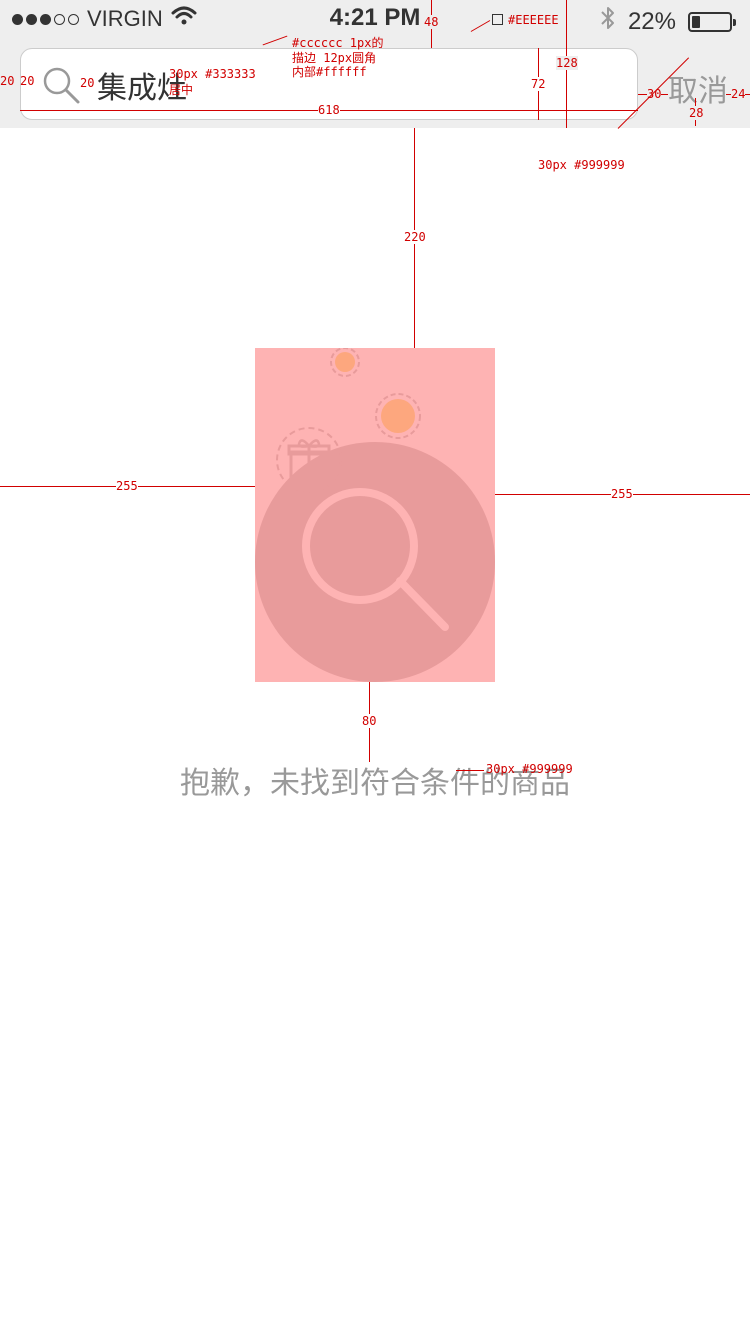  What do you see at coordinates (431, 22) in the screenshot?
I see `annotation-status-height: 48` at bounding box center [431, 22].